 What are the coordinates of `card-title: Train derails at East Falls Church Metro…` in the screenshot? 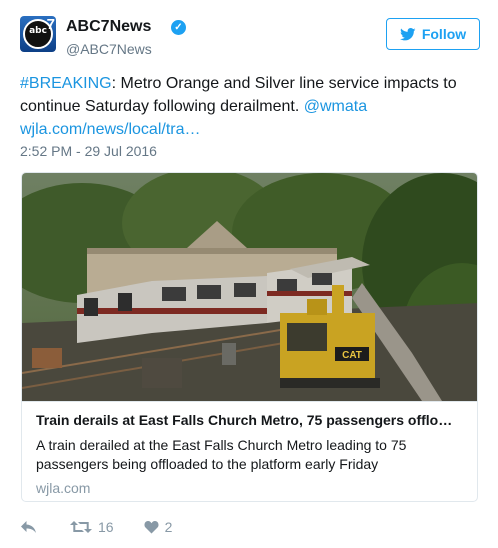 It's located at (250, 420).